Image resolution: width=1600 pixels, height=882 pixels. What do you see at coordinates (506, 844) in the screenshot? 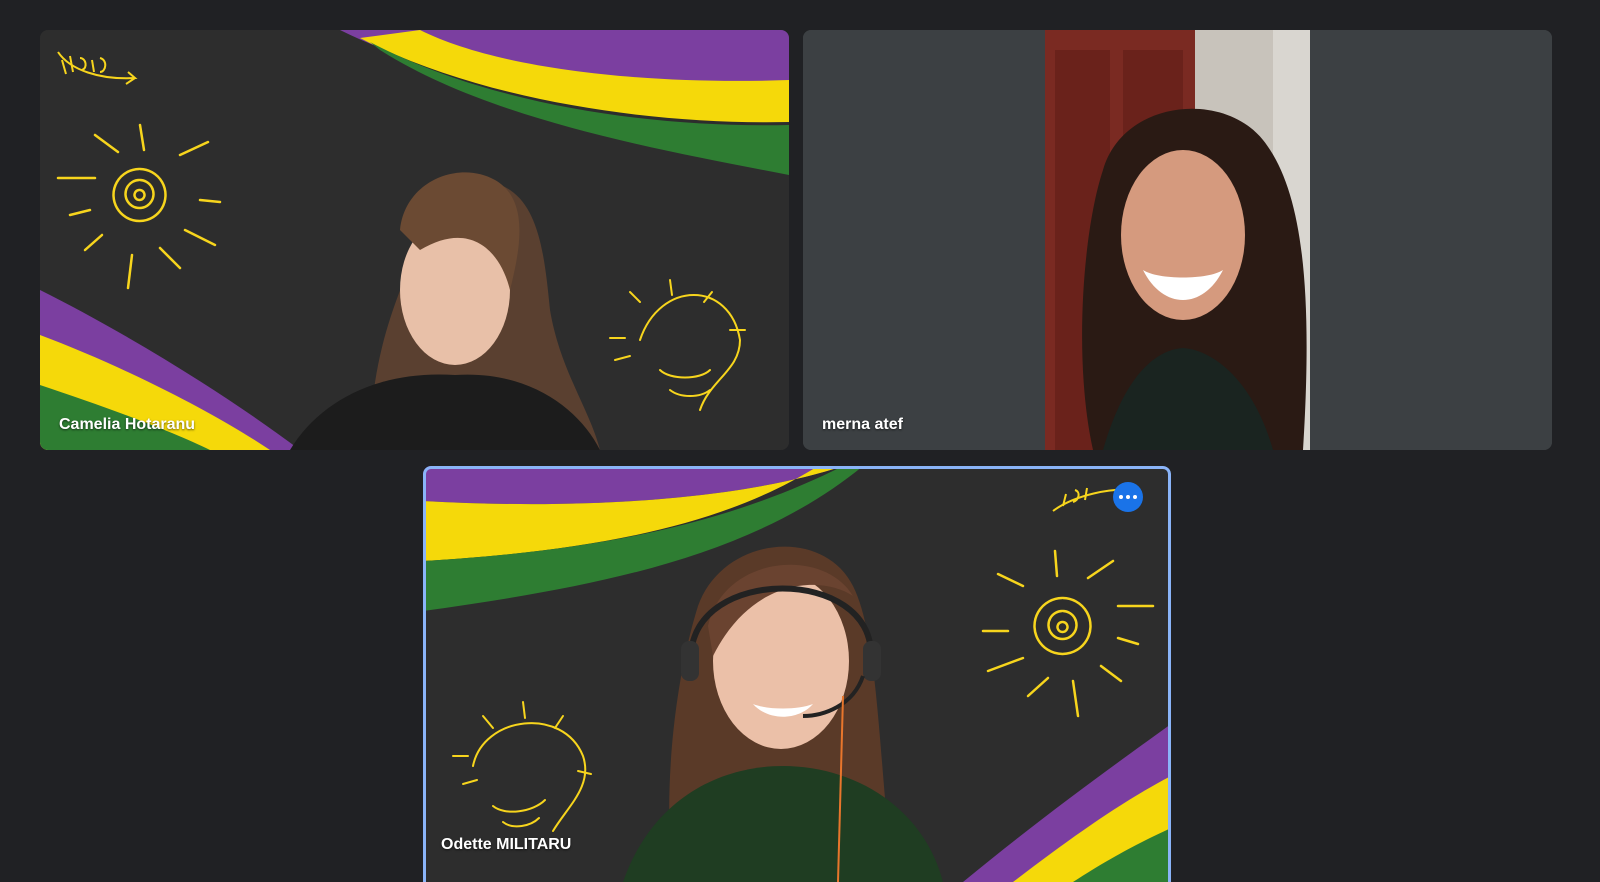
I see `participant-name-odette: Odette MILITARU` at bounding box center [506, 844].